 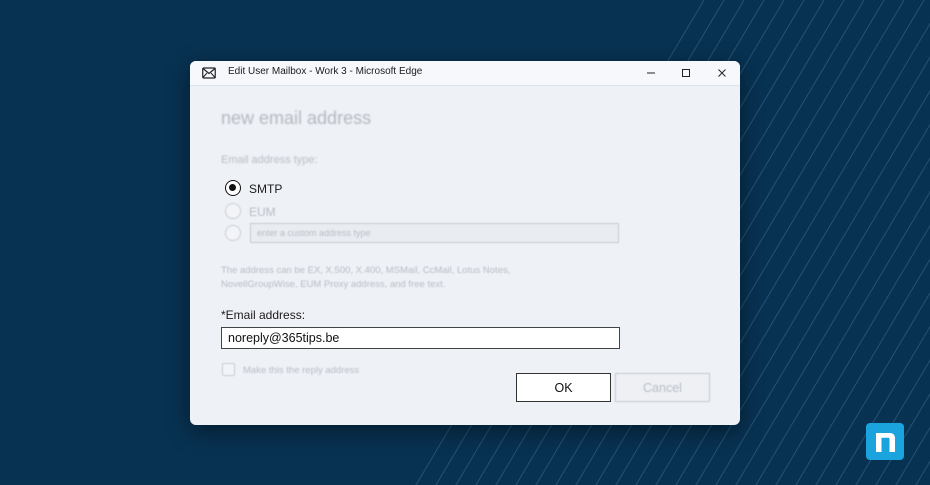 I want to click on minimize-button, so click(x=651, y=73).